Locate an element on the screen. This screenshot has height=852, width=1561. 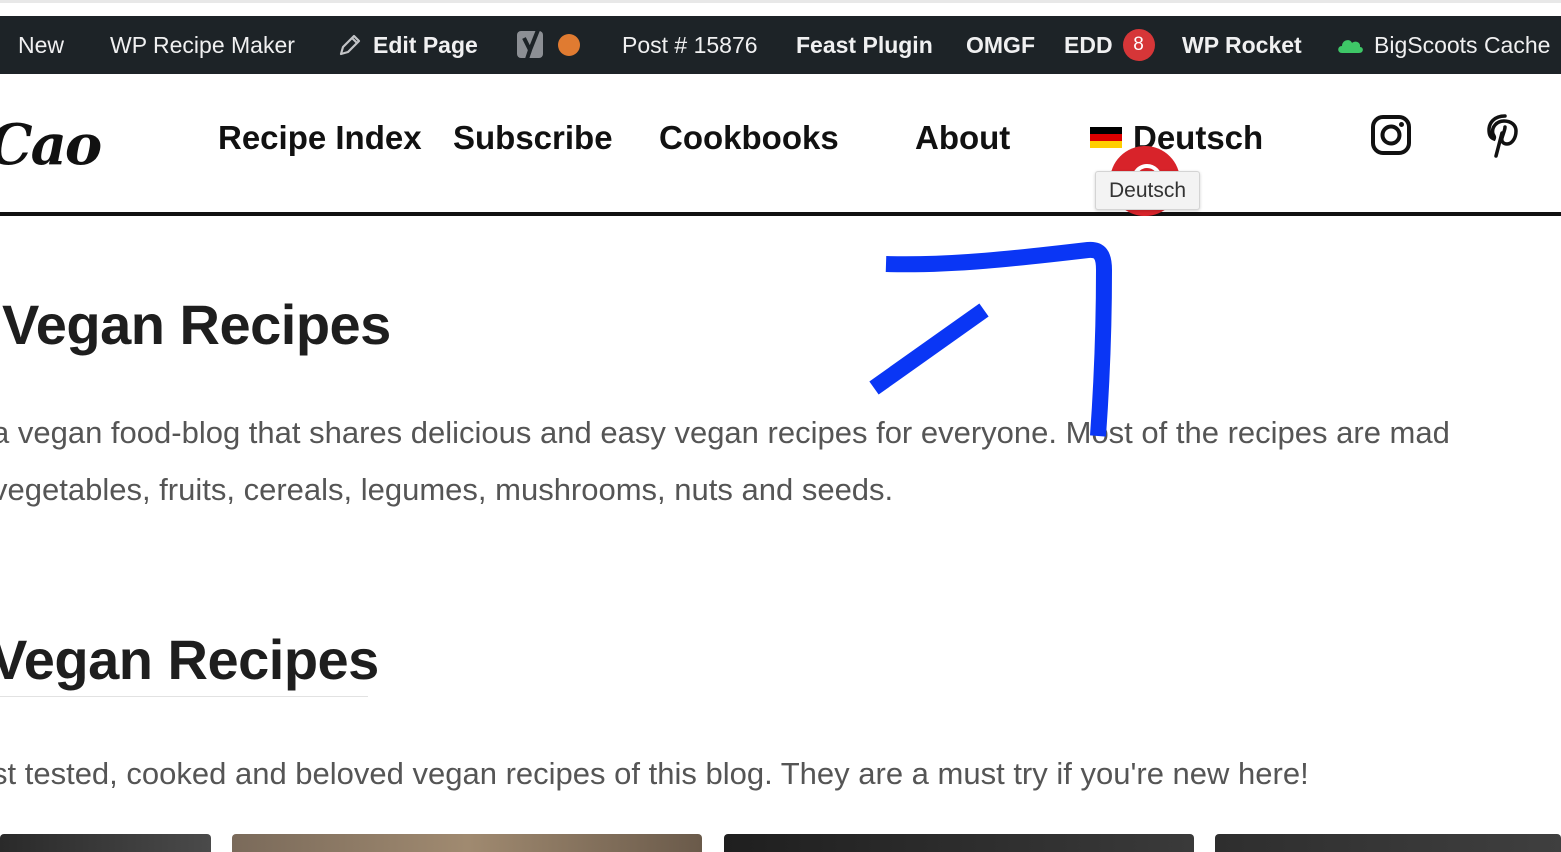
admin-bigscoots-cache-link: BigScoots Cache is located at coordinates (1443, 45).